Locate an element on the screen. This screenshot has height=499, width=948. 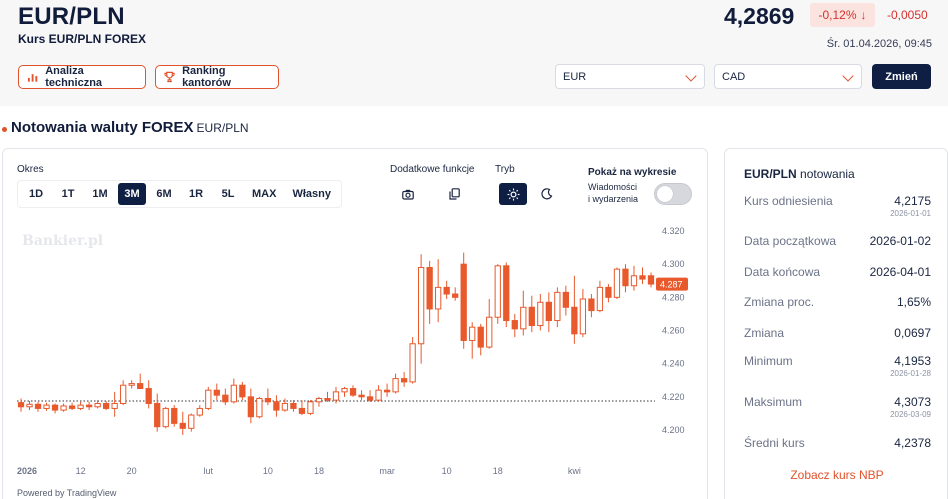
y-tick-label: 4.200 is located at coordinates (673, 430).